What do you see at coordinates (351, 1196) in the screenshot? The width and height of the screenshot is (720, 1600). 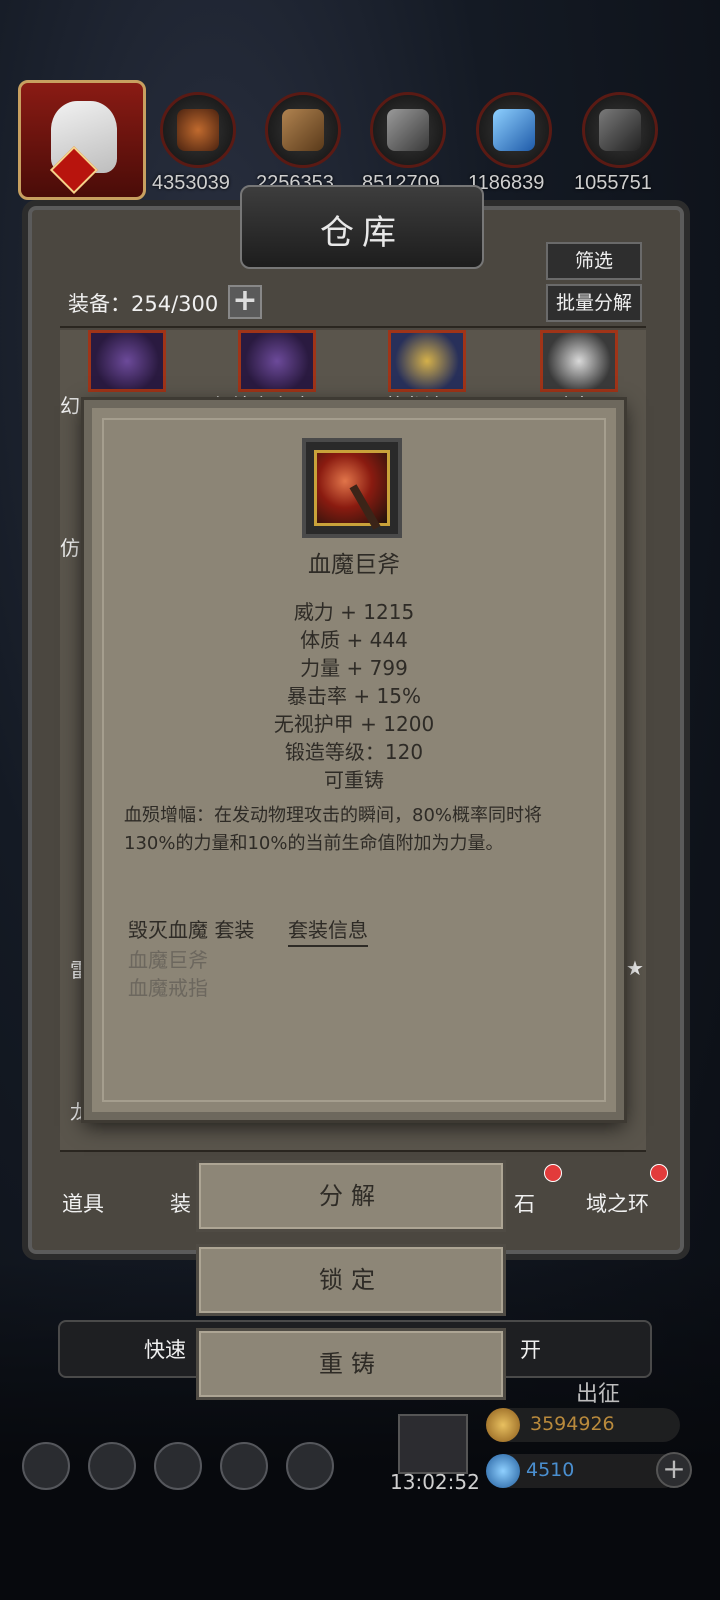 I see `decompose-button: 分解` at bounding box center [351, 1196].